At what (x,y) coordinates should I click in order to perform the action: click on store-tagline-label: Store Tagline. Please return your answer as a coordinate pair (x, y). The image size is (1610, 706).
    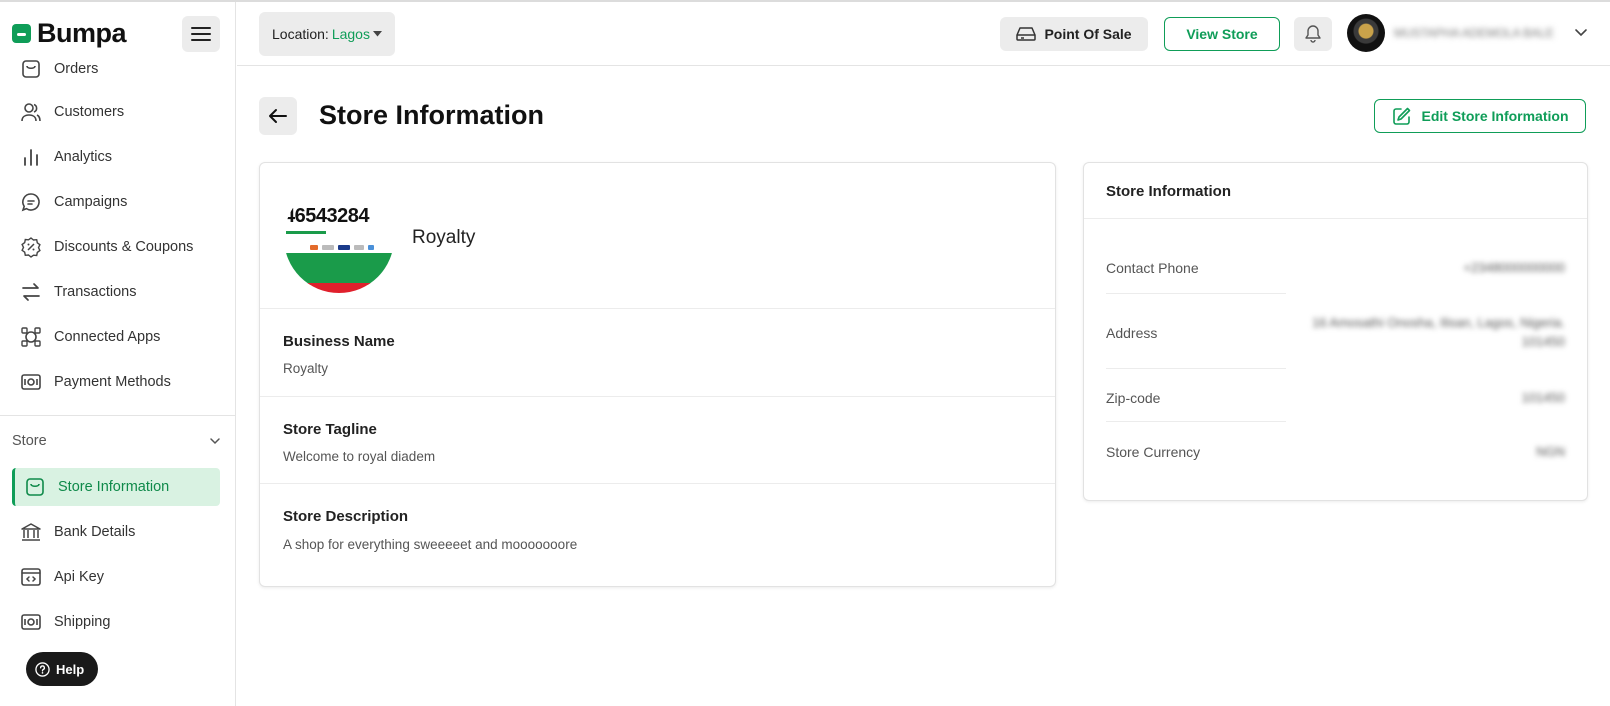
    Looking at the image, I should click on (330, 429).